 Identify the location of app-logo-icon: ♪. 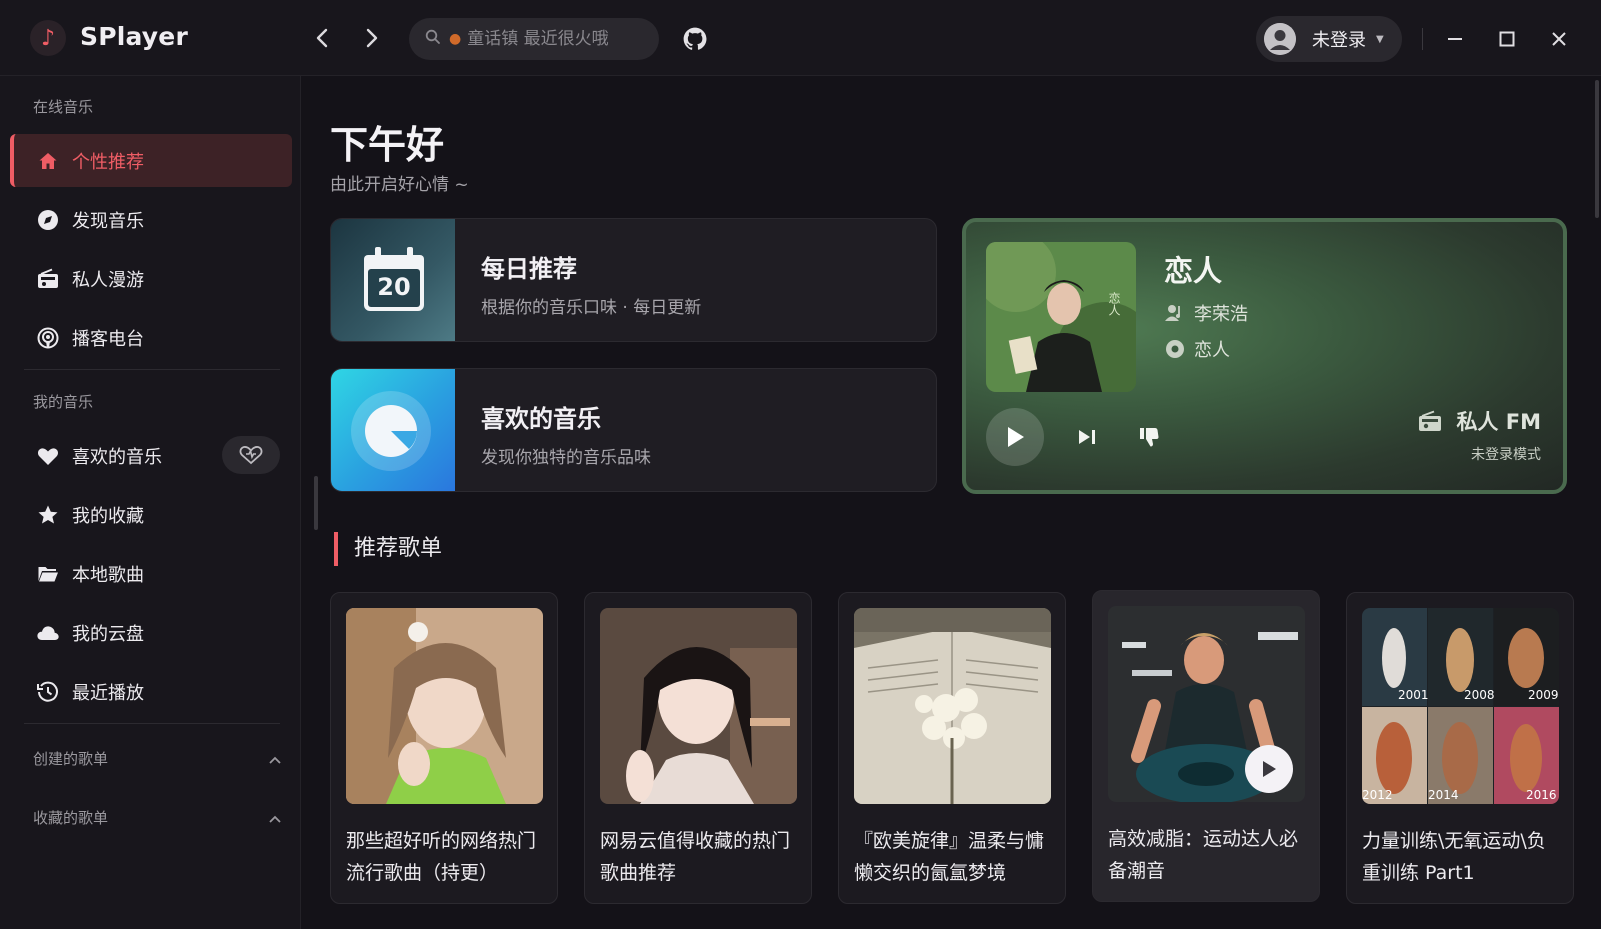
(48, 38).